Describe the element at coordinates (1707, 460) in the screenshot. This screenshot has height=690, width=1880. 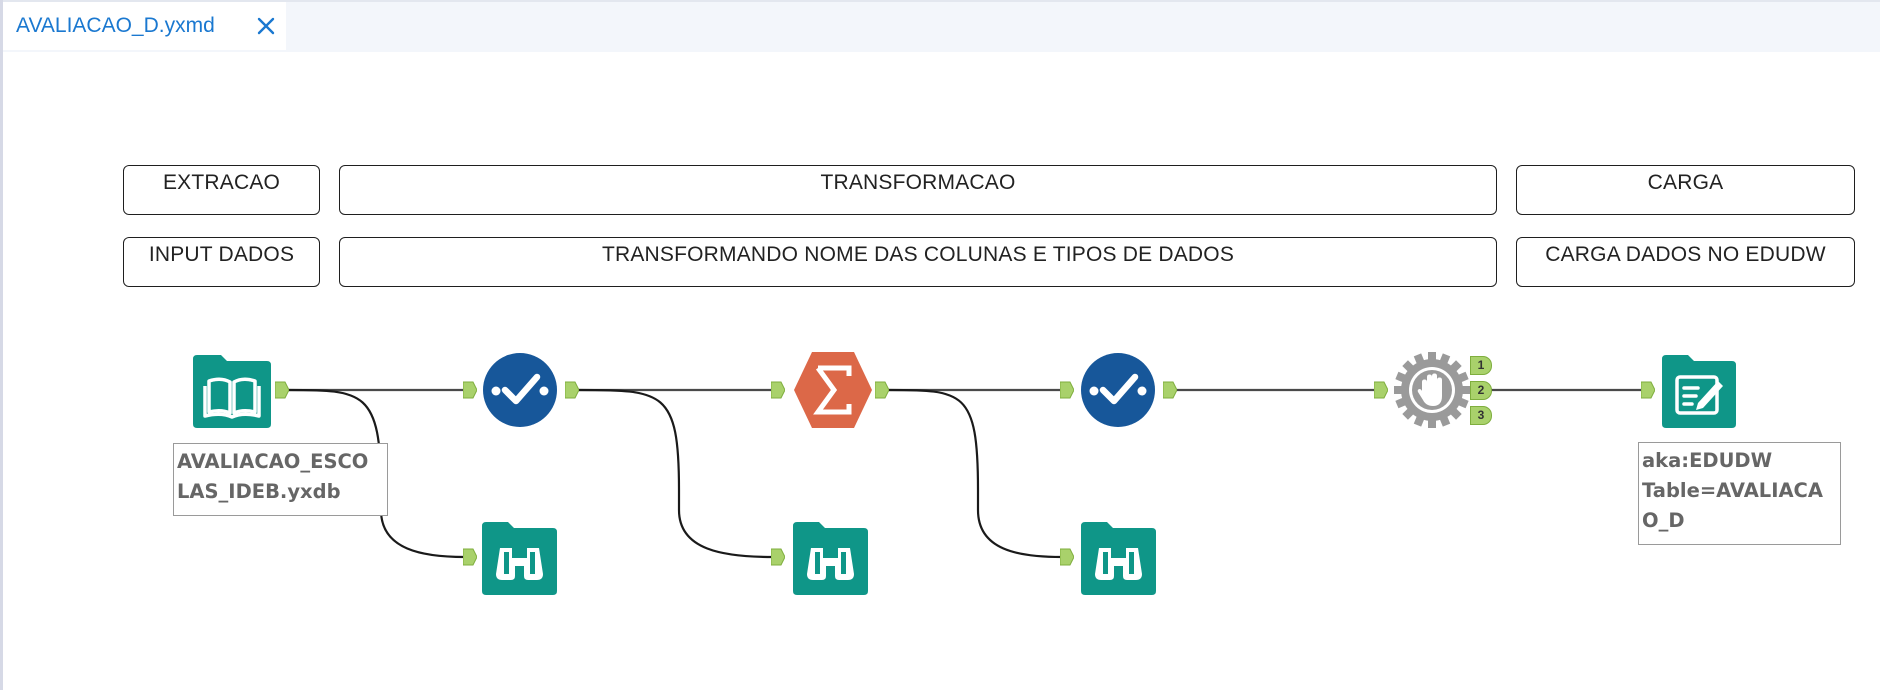
I see `annotation-line: aka:EDUDW` at that location.